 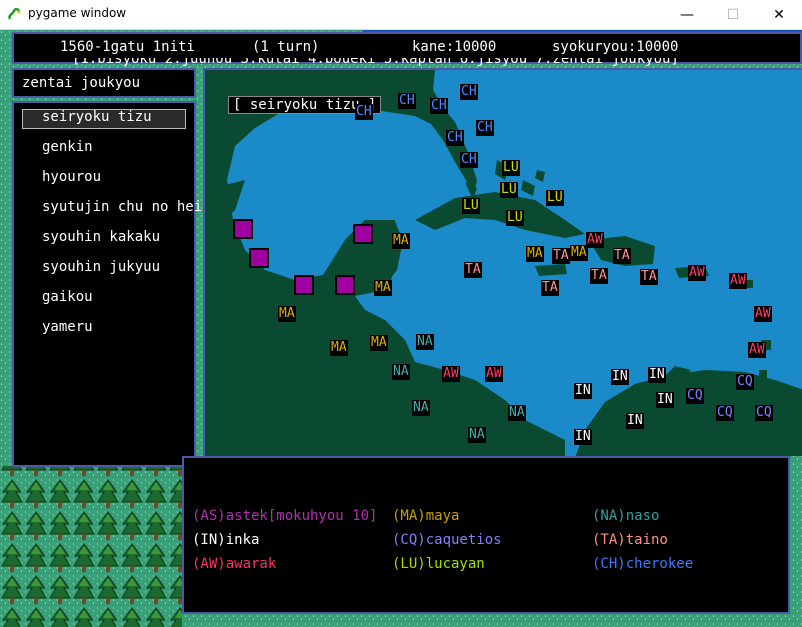 I want to click on menu-item-seiryoku-tizu: seiryoku tizu, so click(x=97, y=119).